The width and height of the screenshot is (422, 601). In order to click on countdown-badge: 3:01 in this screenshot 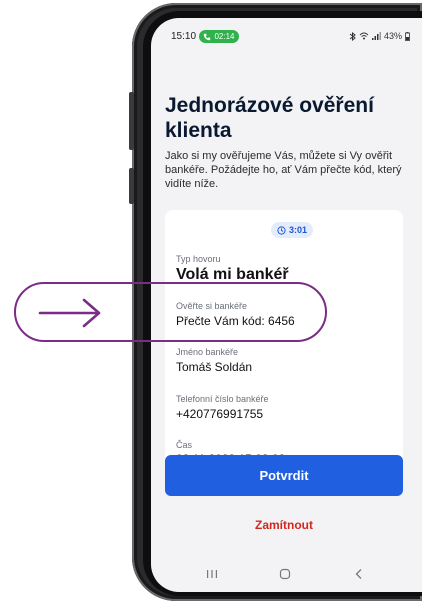, I will do `click(292, 230)`.